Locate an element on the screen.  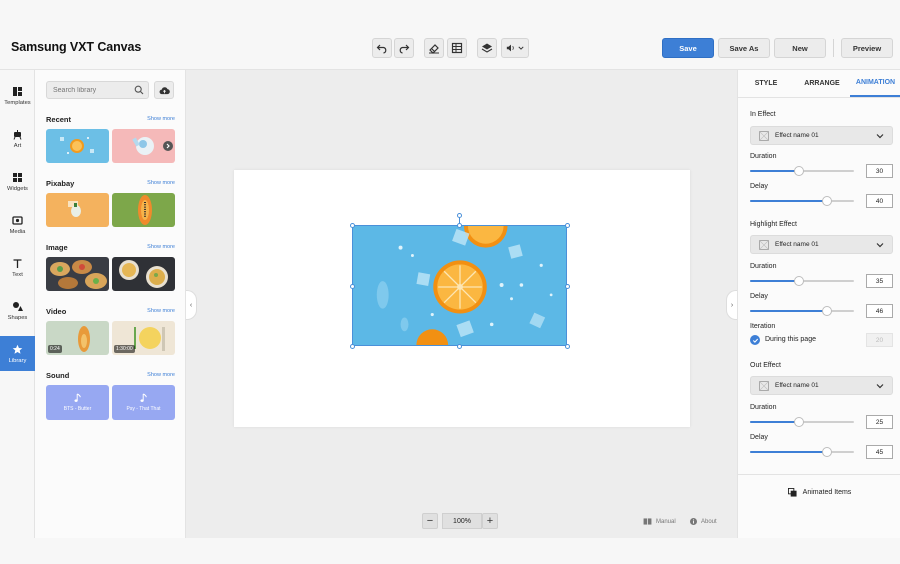
slider-fill is located at coordinates (774, 171).